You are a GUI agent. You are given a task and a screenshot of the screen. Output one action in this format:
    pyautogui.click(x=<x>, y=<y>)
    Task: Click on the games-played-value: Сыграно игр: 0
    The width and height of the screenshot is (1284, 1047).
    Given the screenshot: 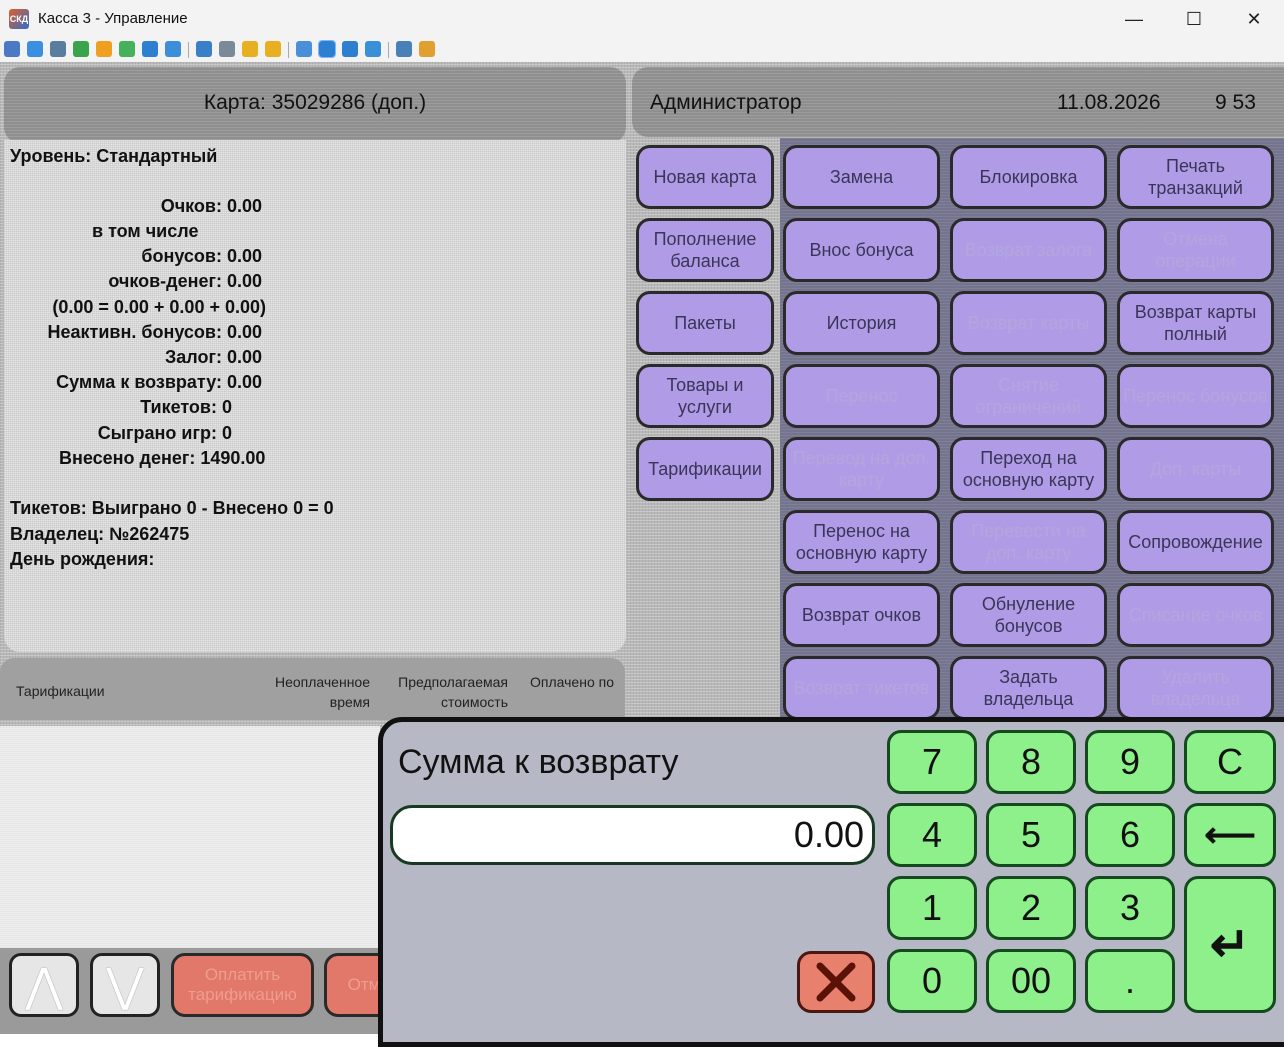 What is the action you would take?
    pyautogui.click(x=164, y=433)
    